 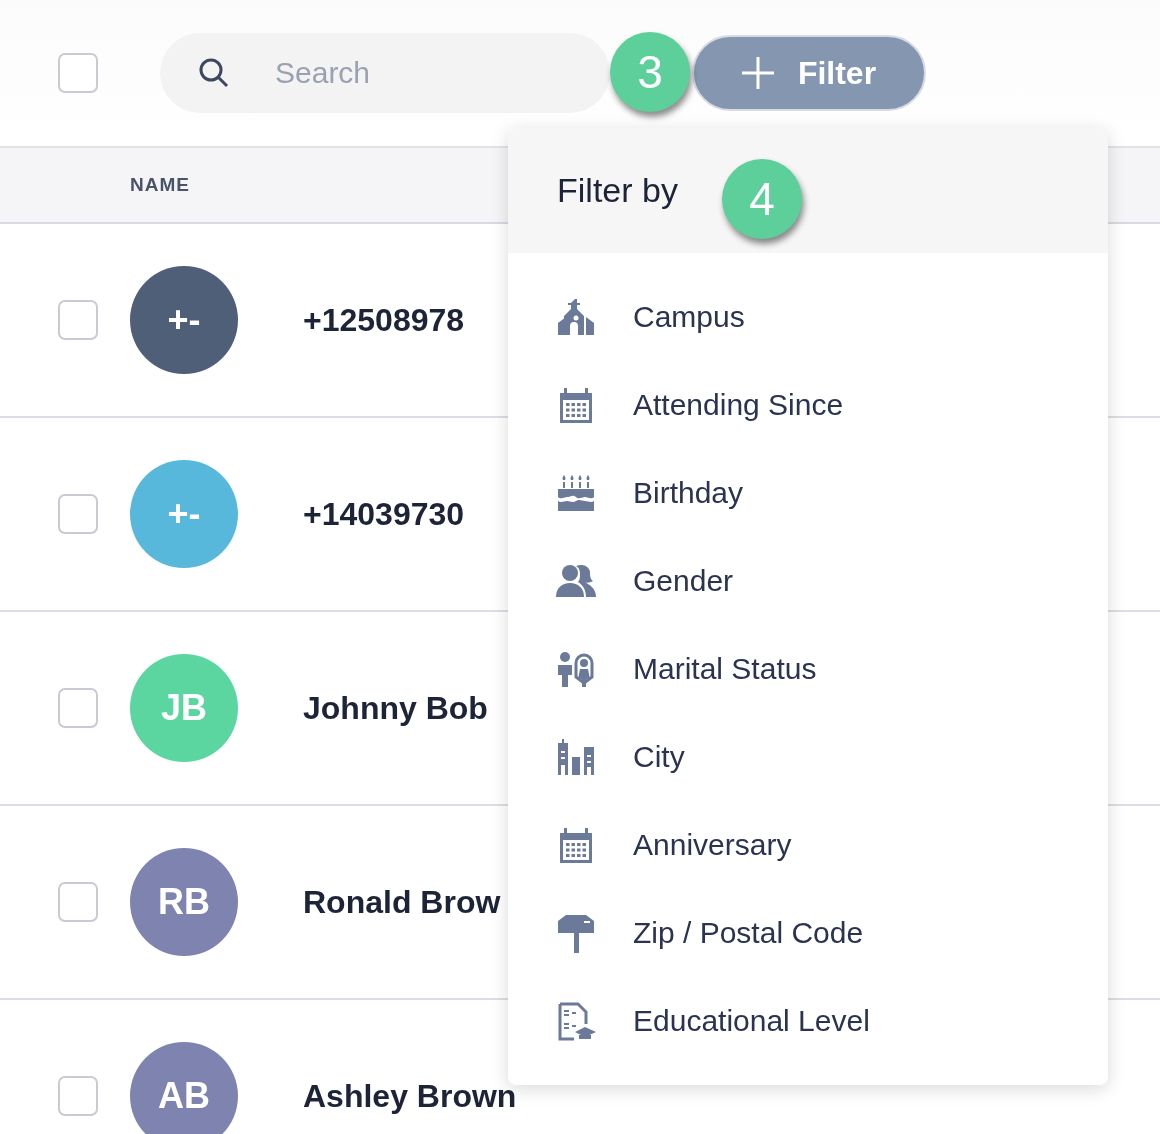 What do you see at coordinates (725, 669) in the screenshot?
I see `filter-option: Marital Status` at bounding box center [725, 669].